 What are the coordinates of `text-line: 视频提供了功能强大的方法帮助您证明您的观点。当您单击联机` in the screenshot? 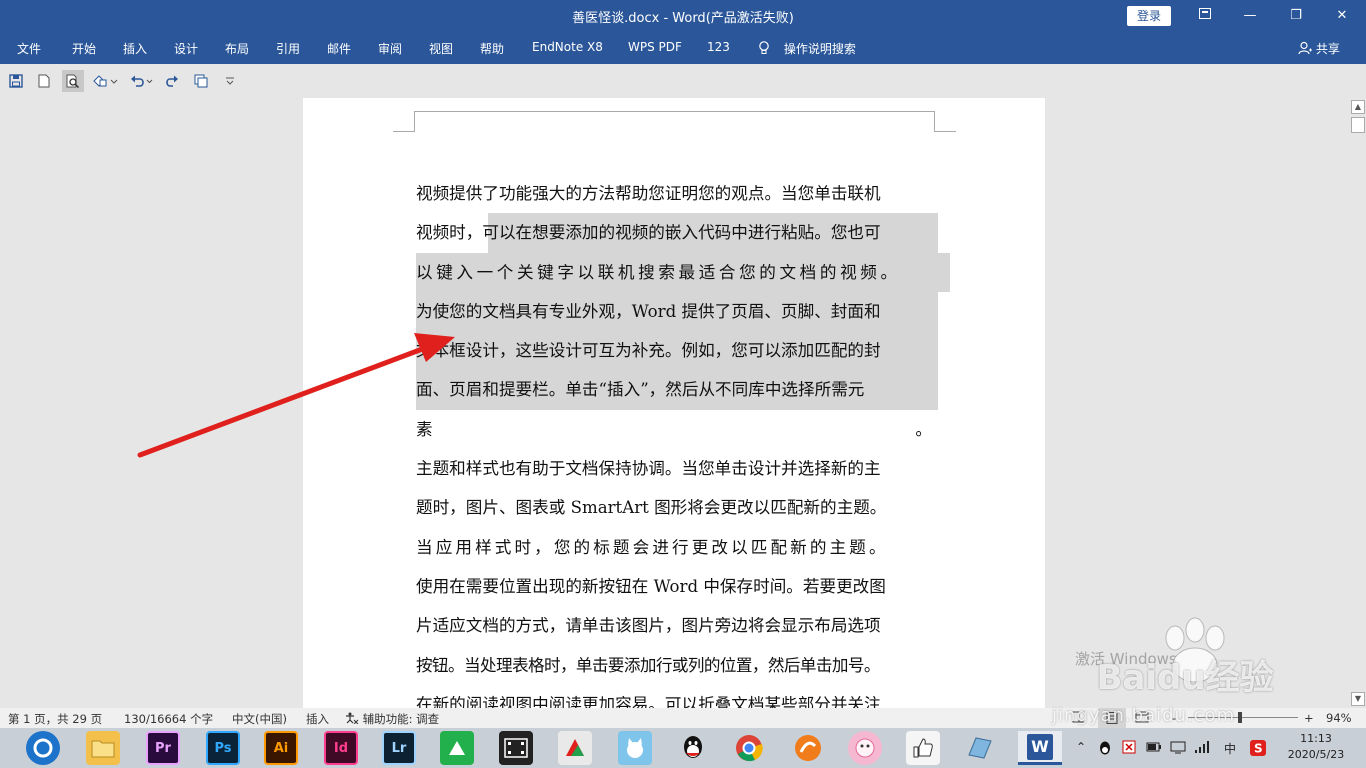 It's located at (677, 193).